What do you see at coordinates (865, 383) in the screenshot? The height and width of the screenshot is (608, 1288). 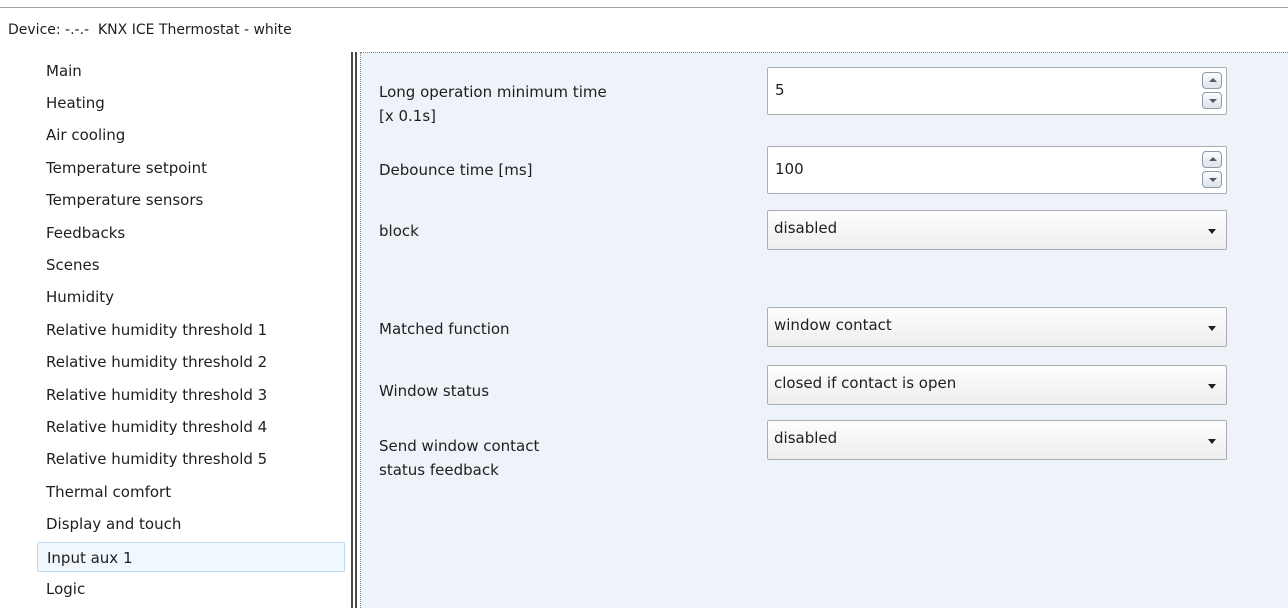 I see `window-status-selected-value: closed if contact is open` at bounding box center [865, 383].